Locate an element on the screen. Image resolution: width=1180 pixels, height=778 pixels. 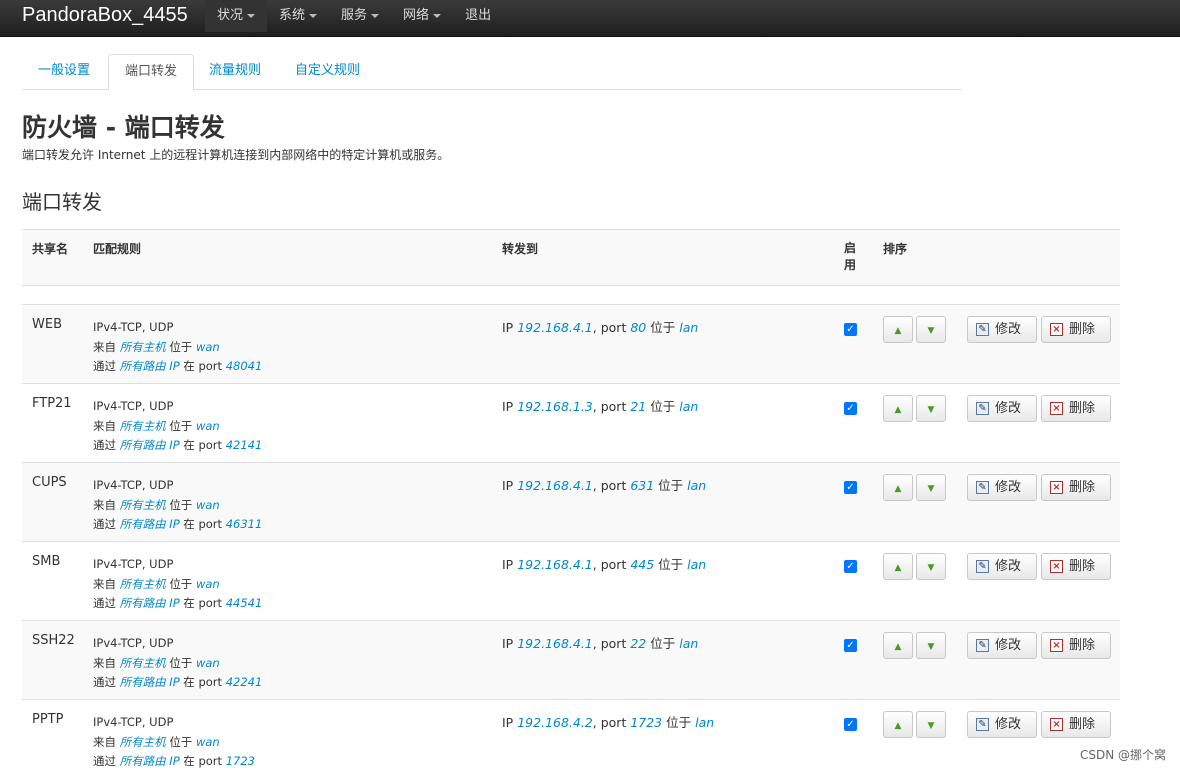
rule-name: SSH22 is located at coordinates (53, 640).